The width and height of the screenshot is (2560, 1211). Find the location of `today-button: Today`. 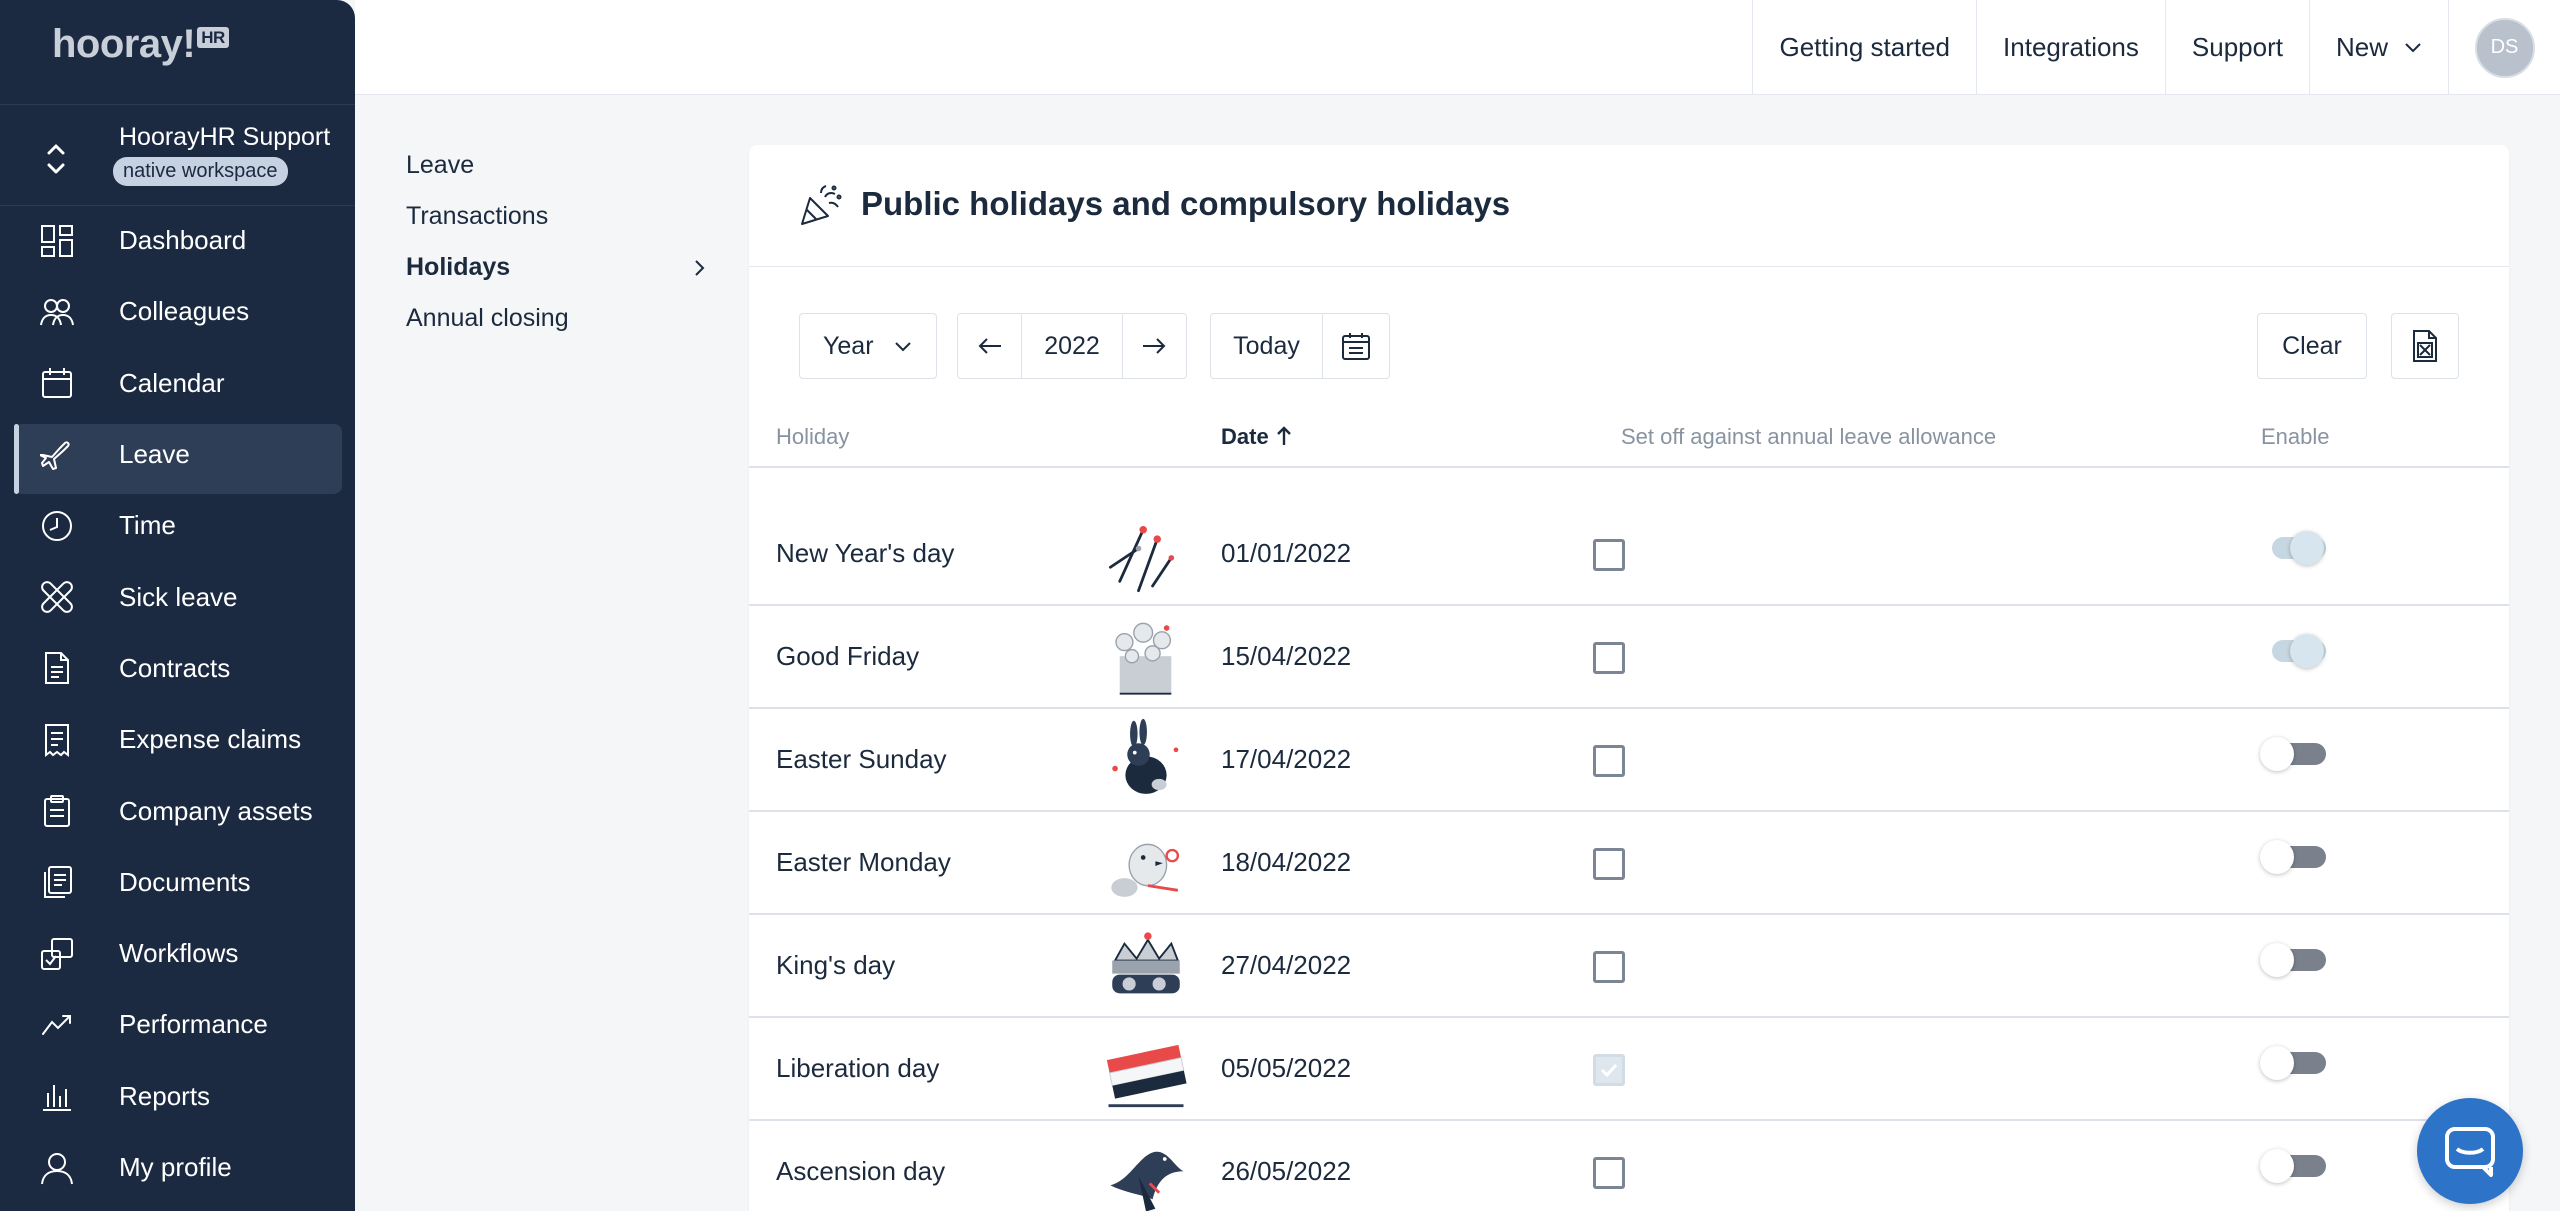

today-button: Today is located at coordinates (1267, 346).